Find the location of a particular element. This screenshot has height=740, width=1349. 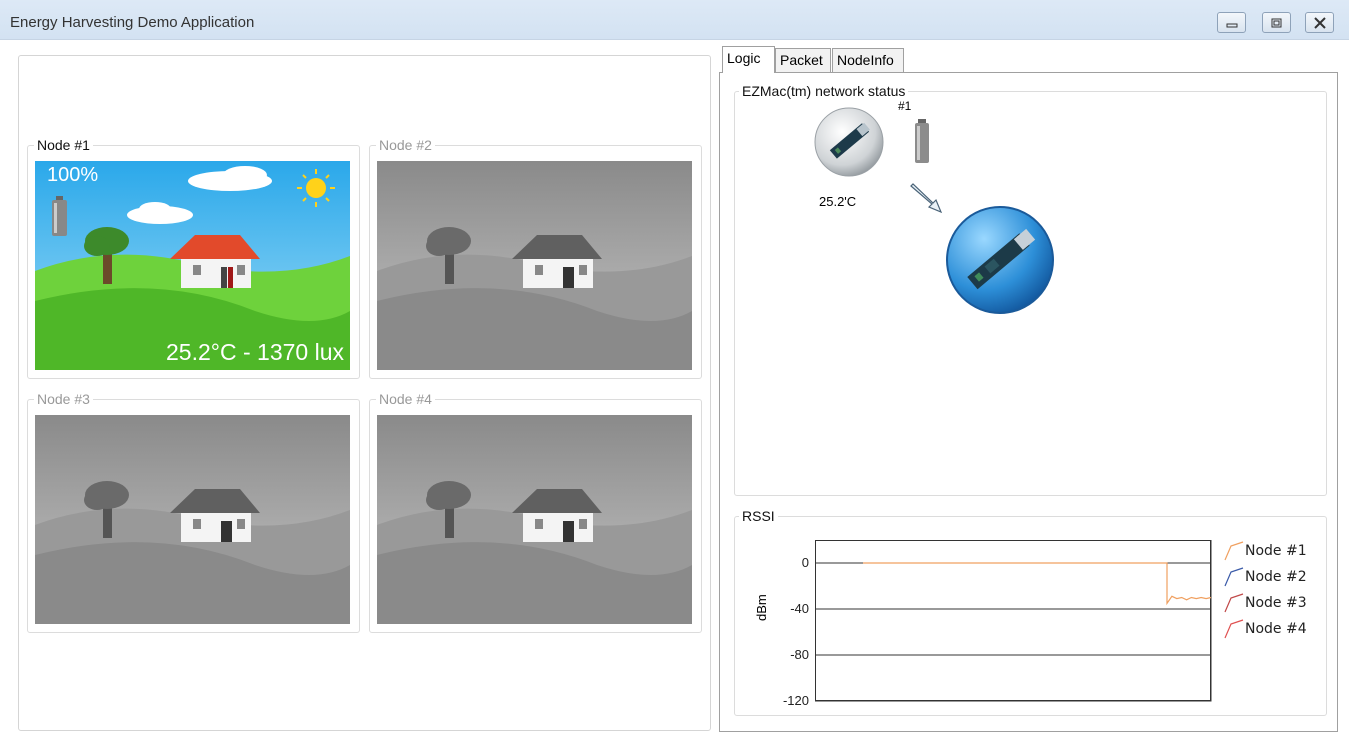

minimize-button is located at coordinates (1231, 22).